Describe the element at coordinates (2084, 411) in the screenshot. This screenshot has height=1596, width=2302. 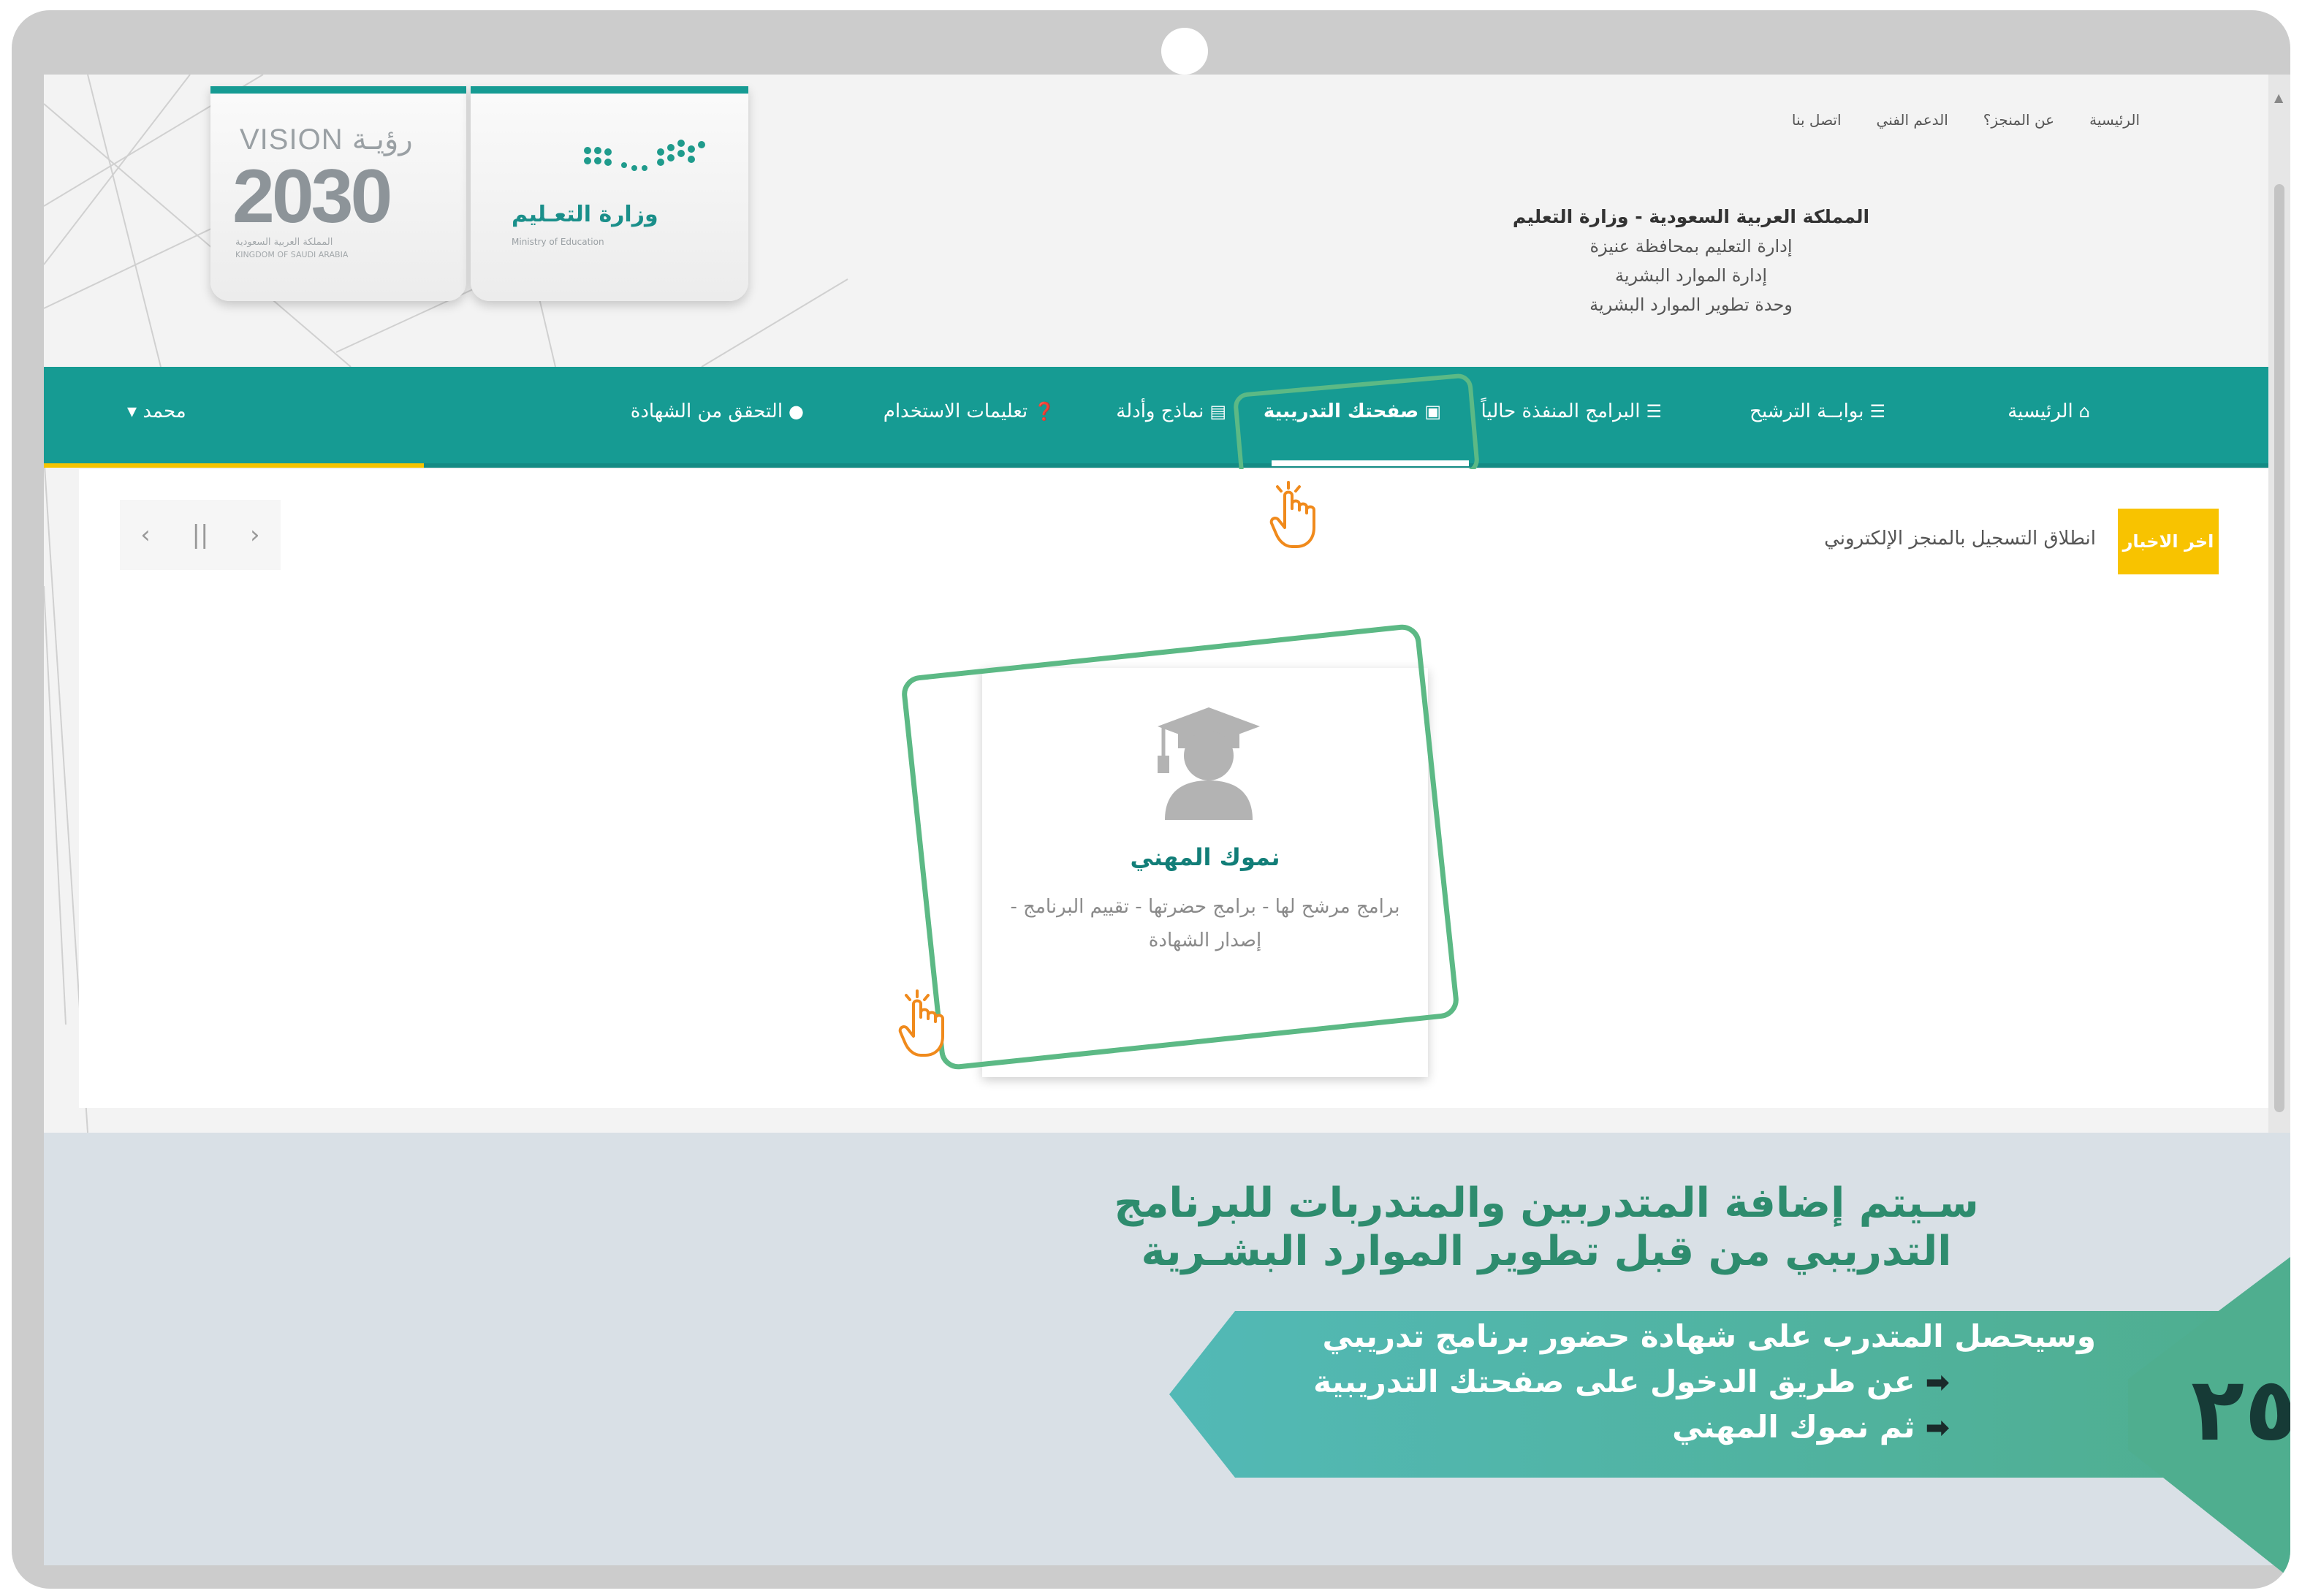
I see `home-icon: ⌂` at that location.